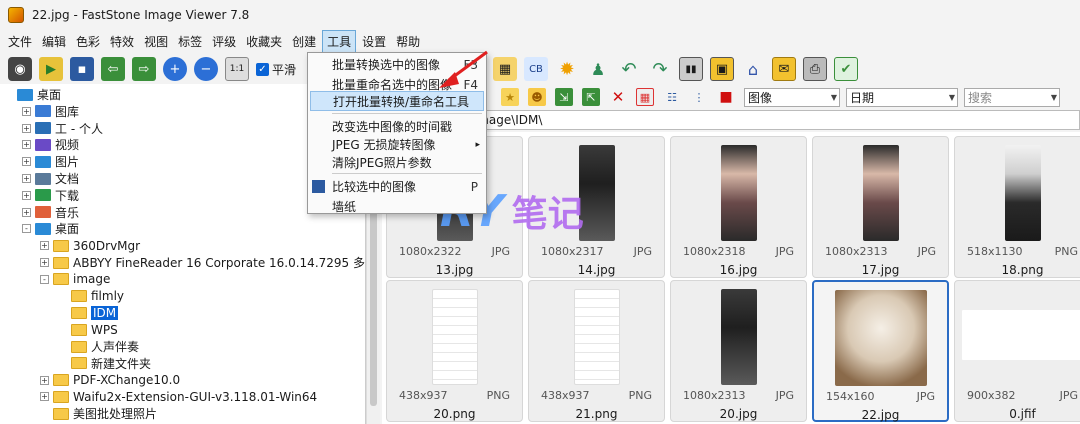 The image size is (1080, 424). What do you see at coordinates (82, 69) in the screenshot?
I see `save-icon: ▪` at bounding box center [82, 69].